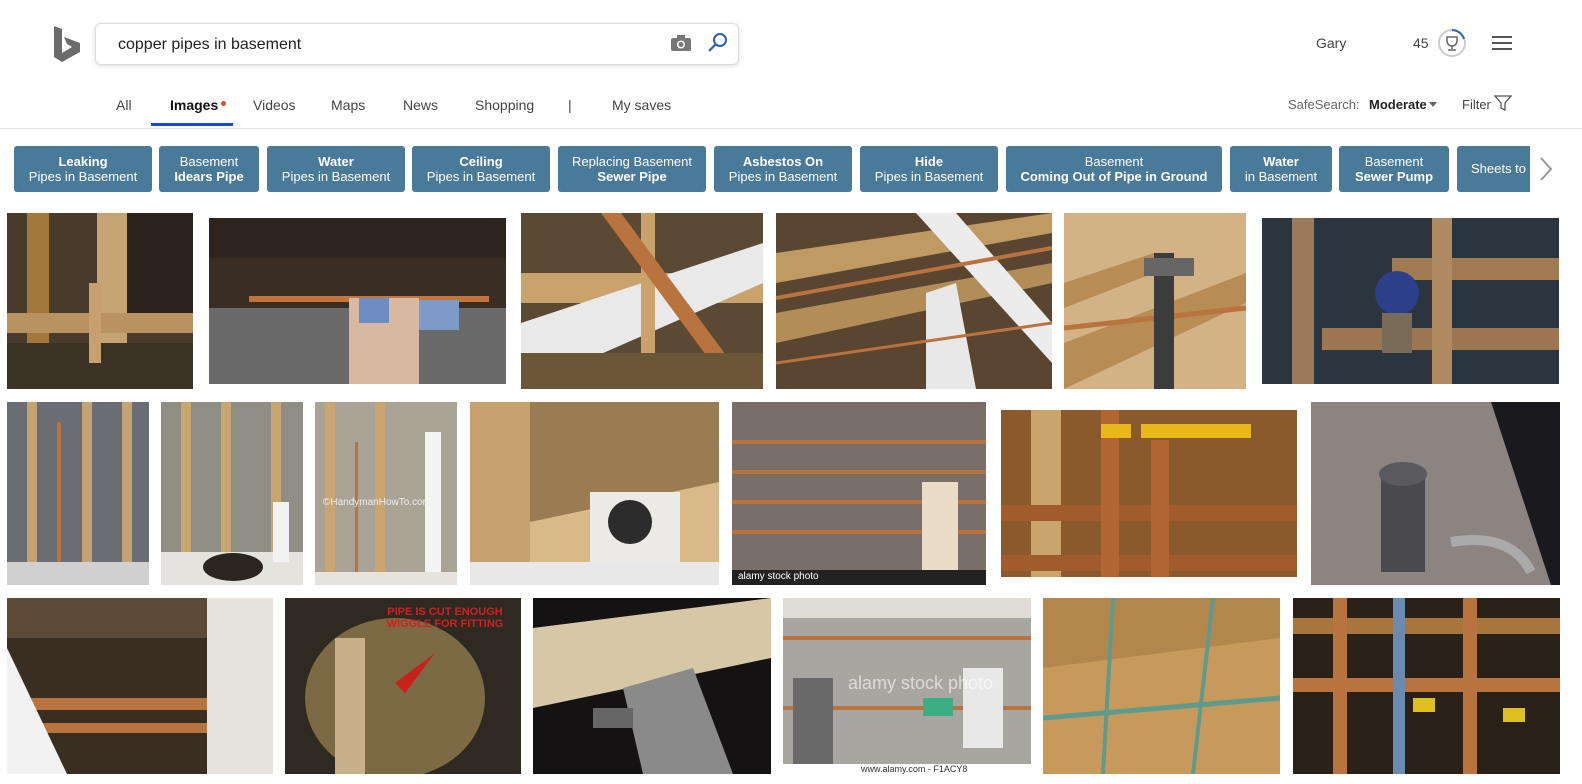 The image size is (1582, 784). I want to click on tab-news: News, so click(420, 105).